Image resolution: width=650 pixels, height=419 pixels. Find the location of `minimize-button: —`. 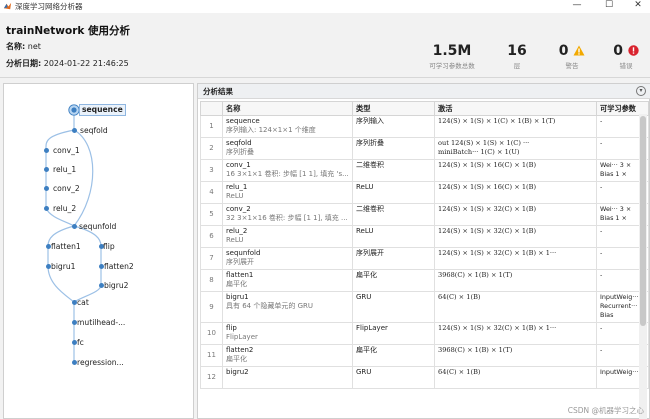

minimize-button: — is located at coordinates (577, 5).